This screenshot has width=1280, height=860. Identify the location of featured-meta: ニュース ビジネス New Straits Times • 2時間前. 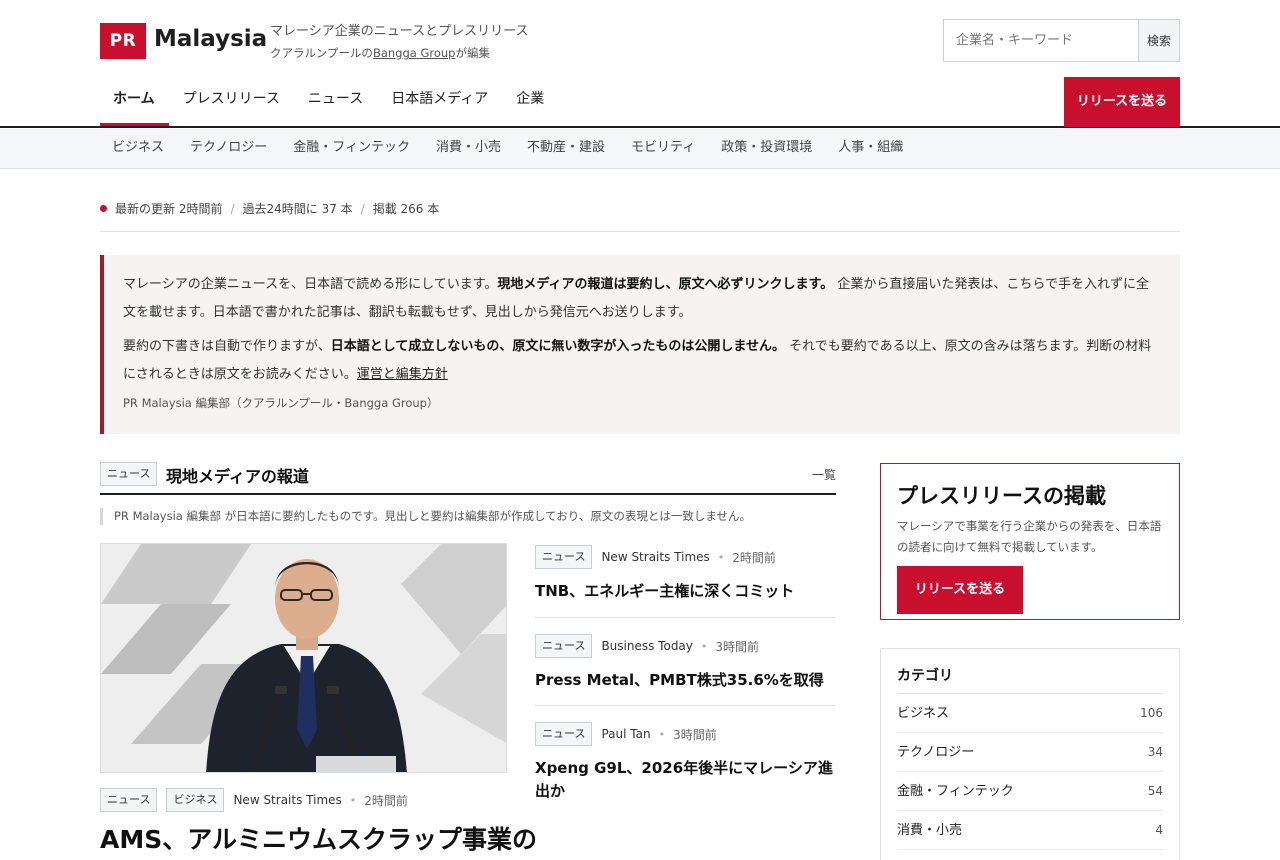
(254, 800).